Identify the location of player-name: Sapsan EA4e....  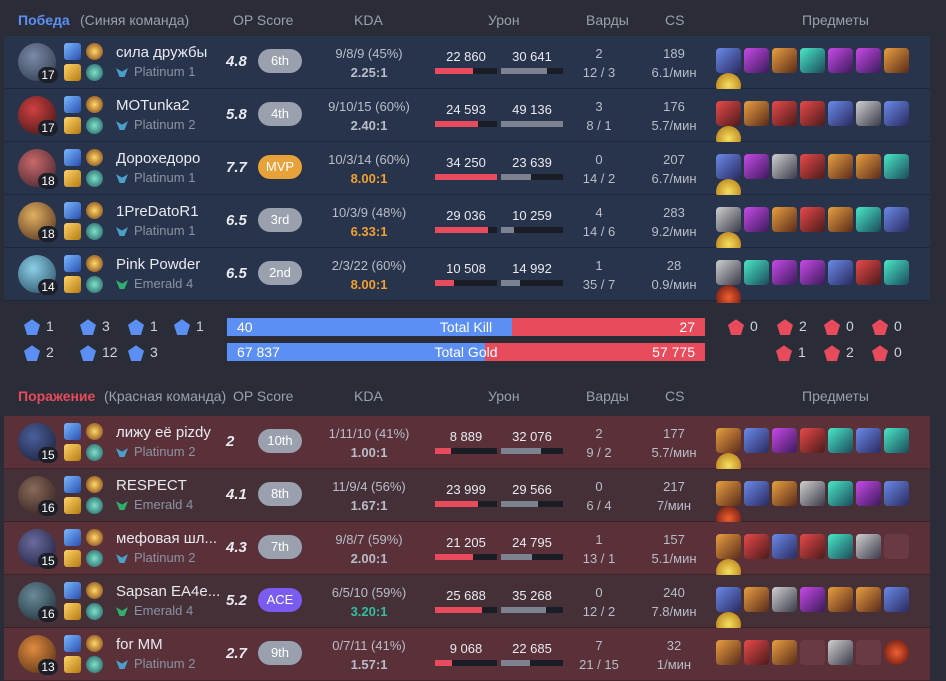
(168, 591).